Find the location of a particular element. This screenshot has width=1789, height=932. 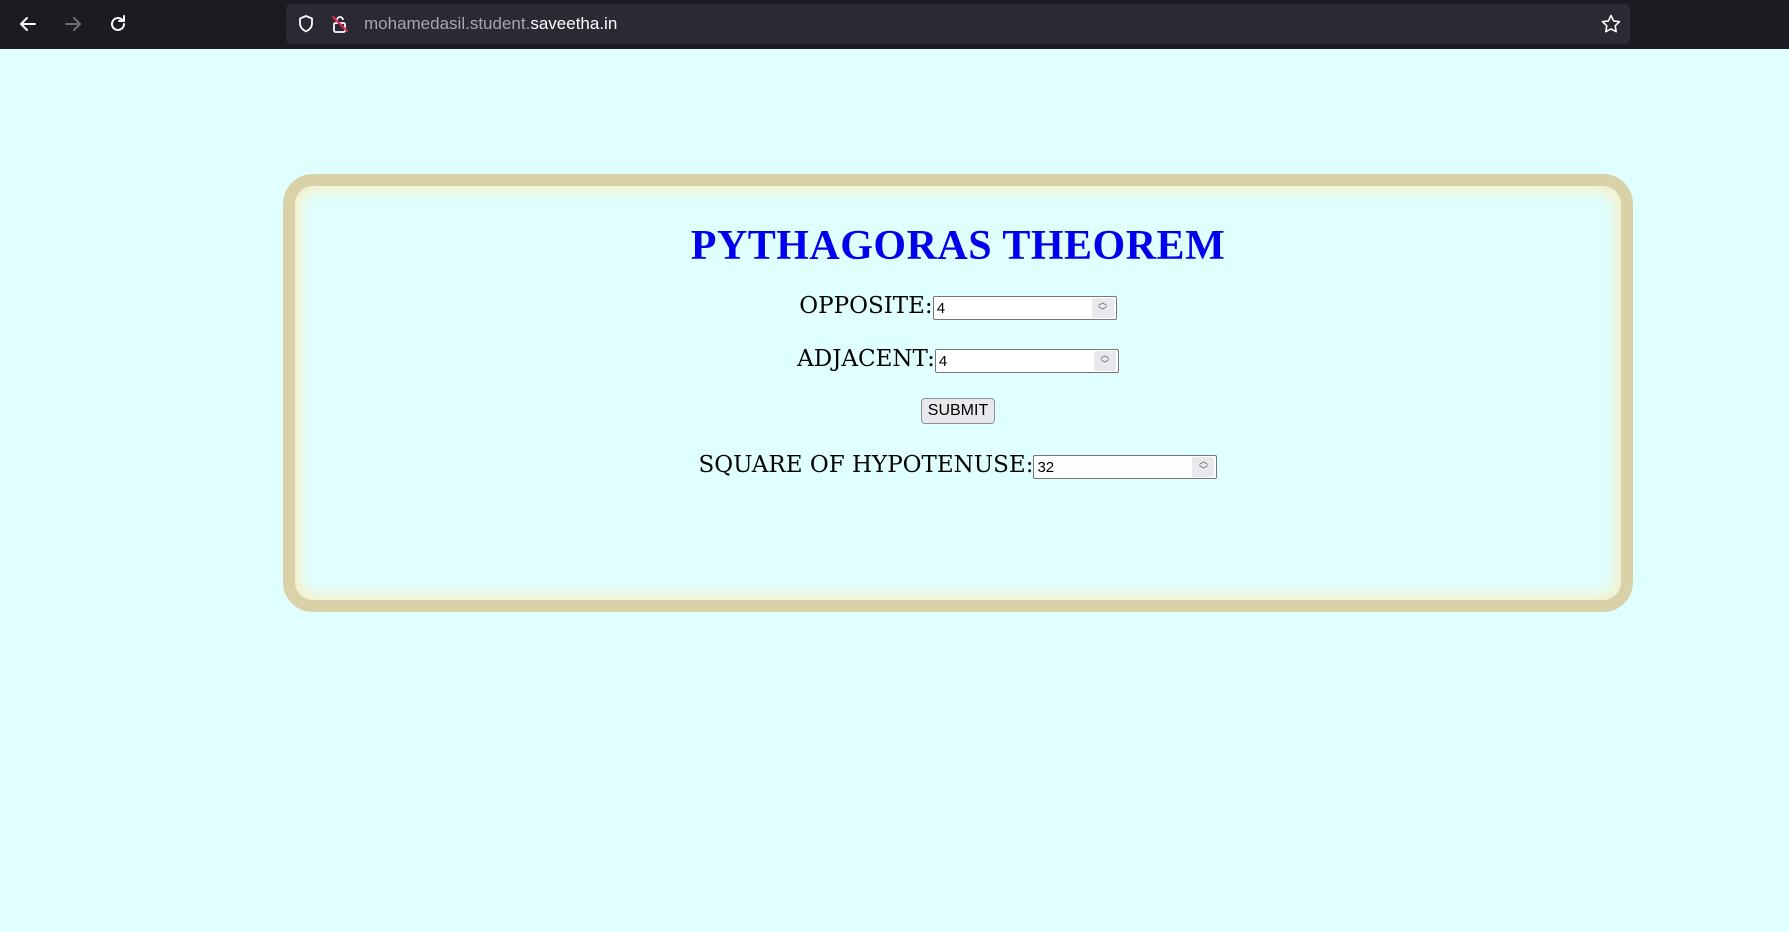

reload-icon is located at coordinates (118, 23).